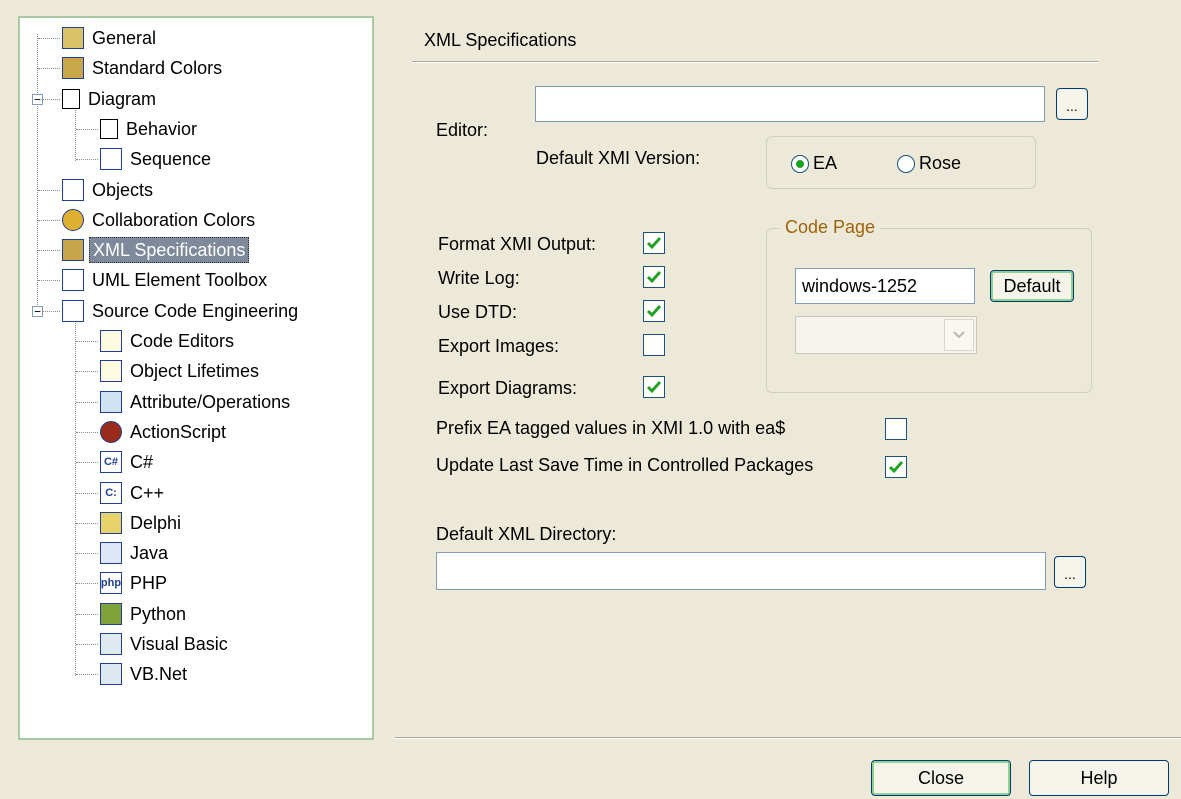 The height and width of the screenshot is (799, 1181). I want to click on tree-item-vb-net: VB.Net, so click(145, 674).